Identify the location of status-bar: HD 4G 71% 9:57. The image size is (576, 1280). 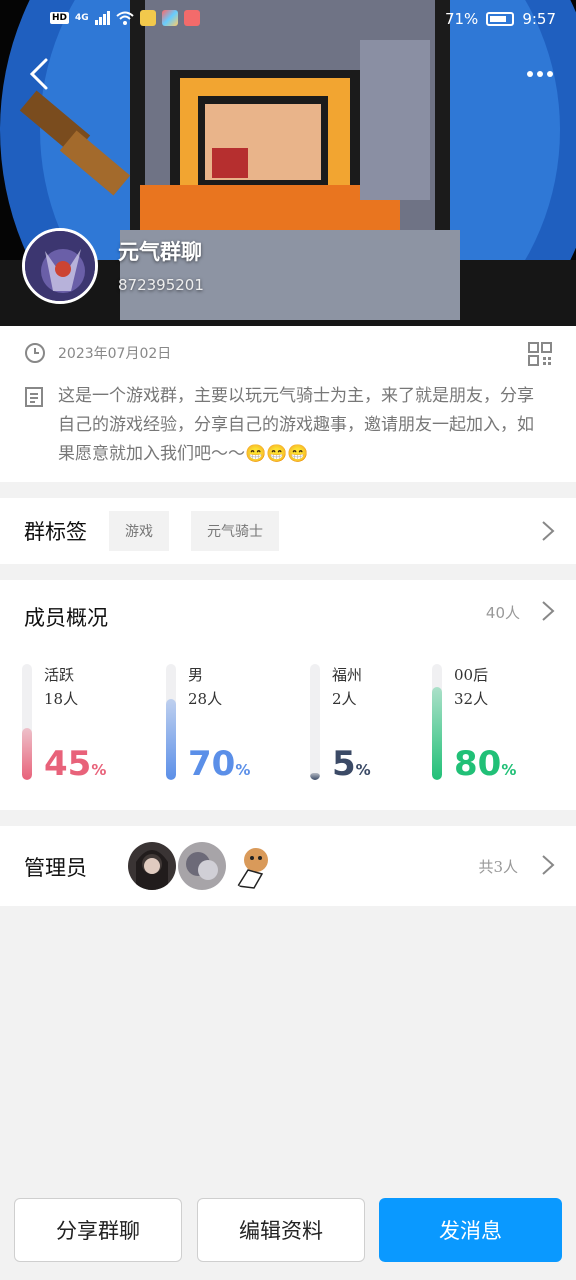
(288, 20).